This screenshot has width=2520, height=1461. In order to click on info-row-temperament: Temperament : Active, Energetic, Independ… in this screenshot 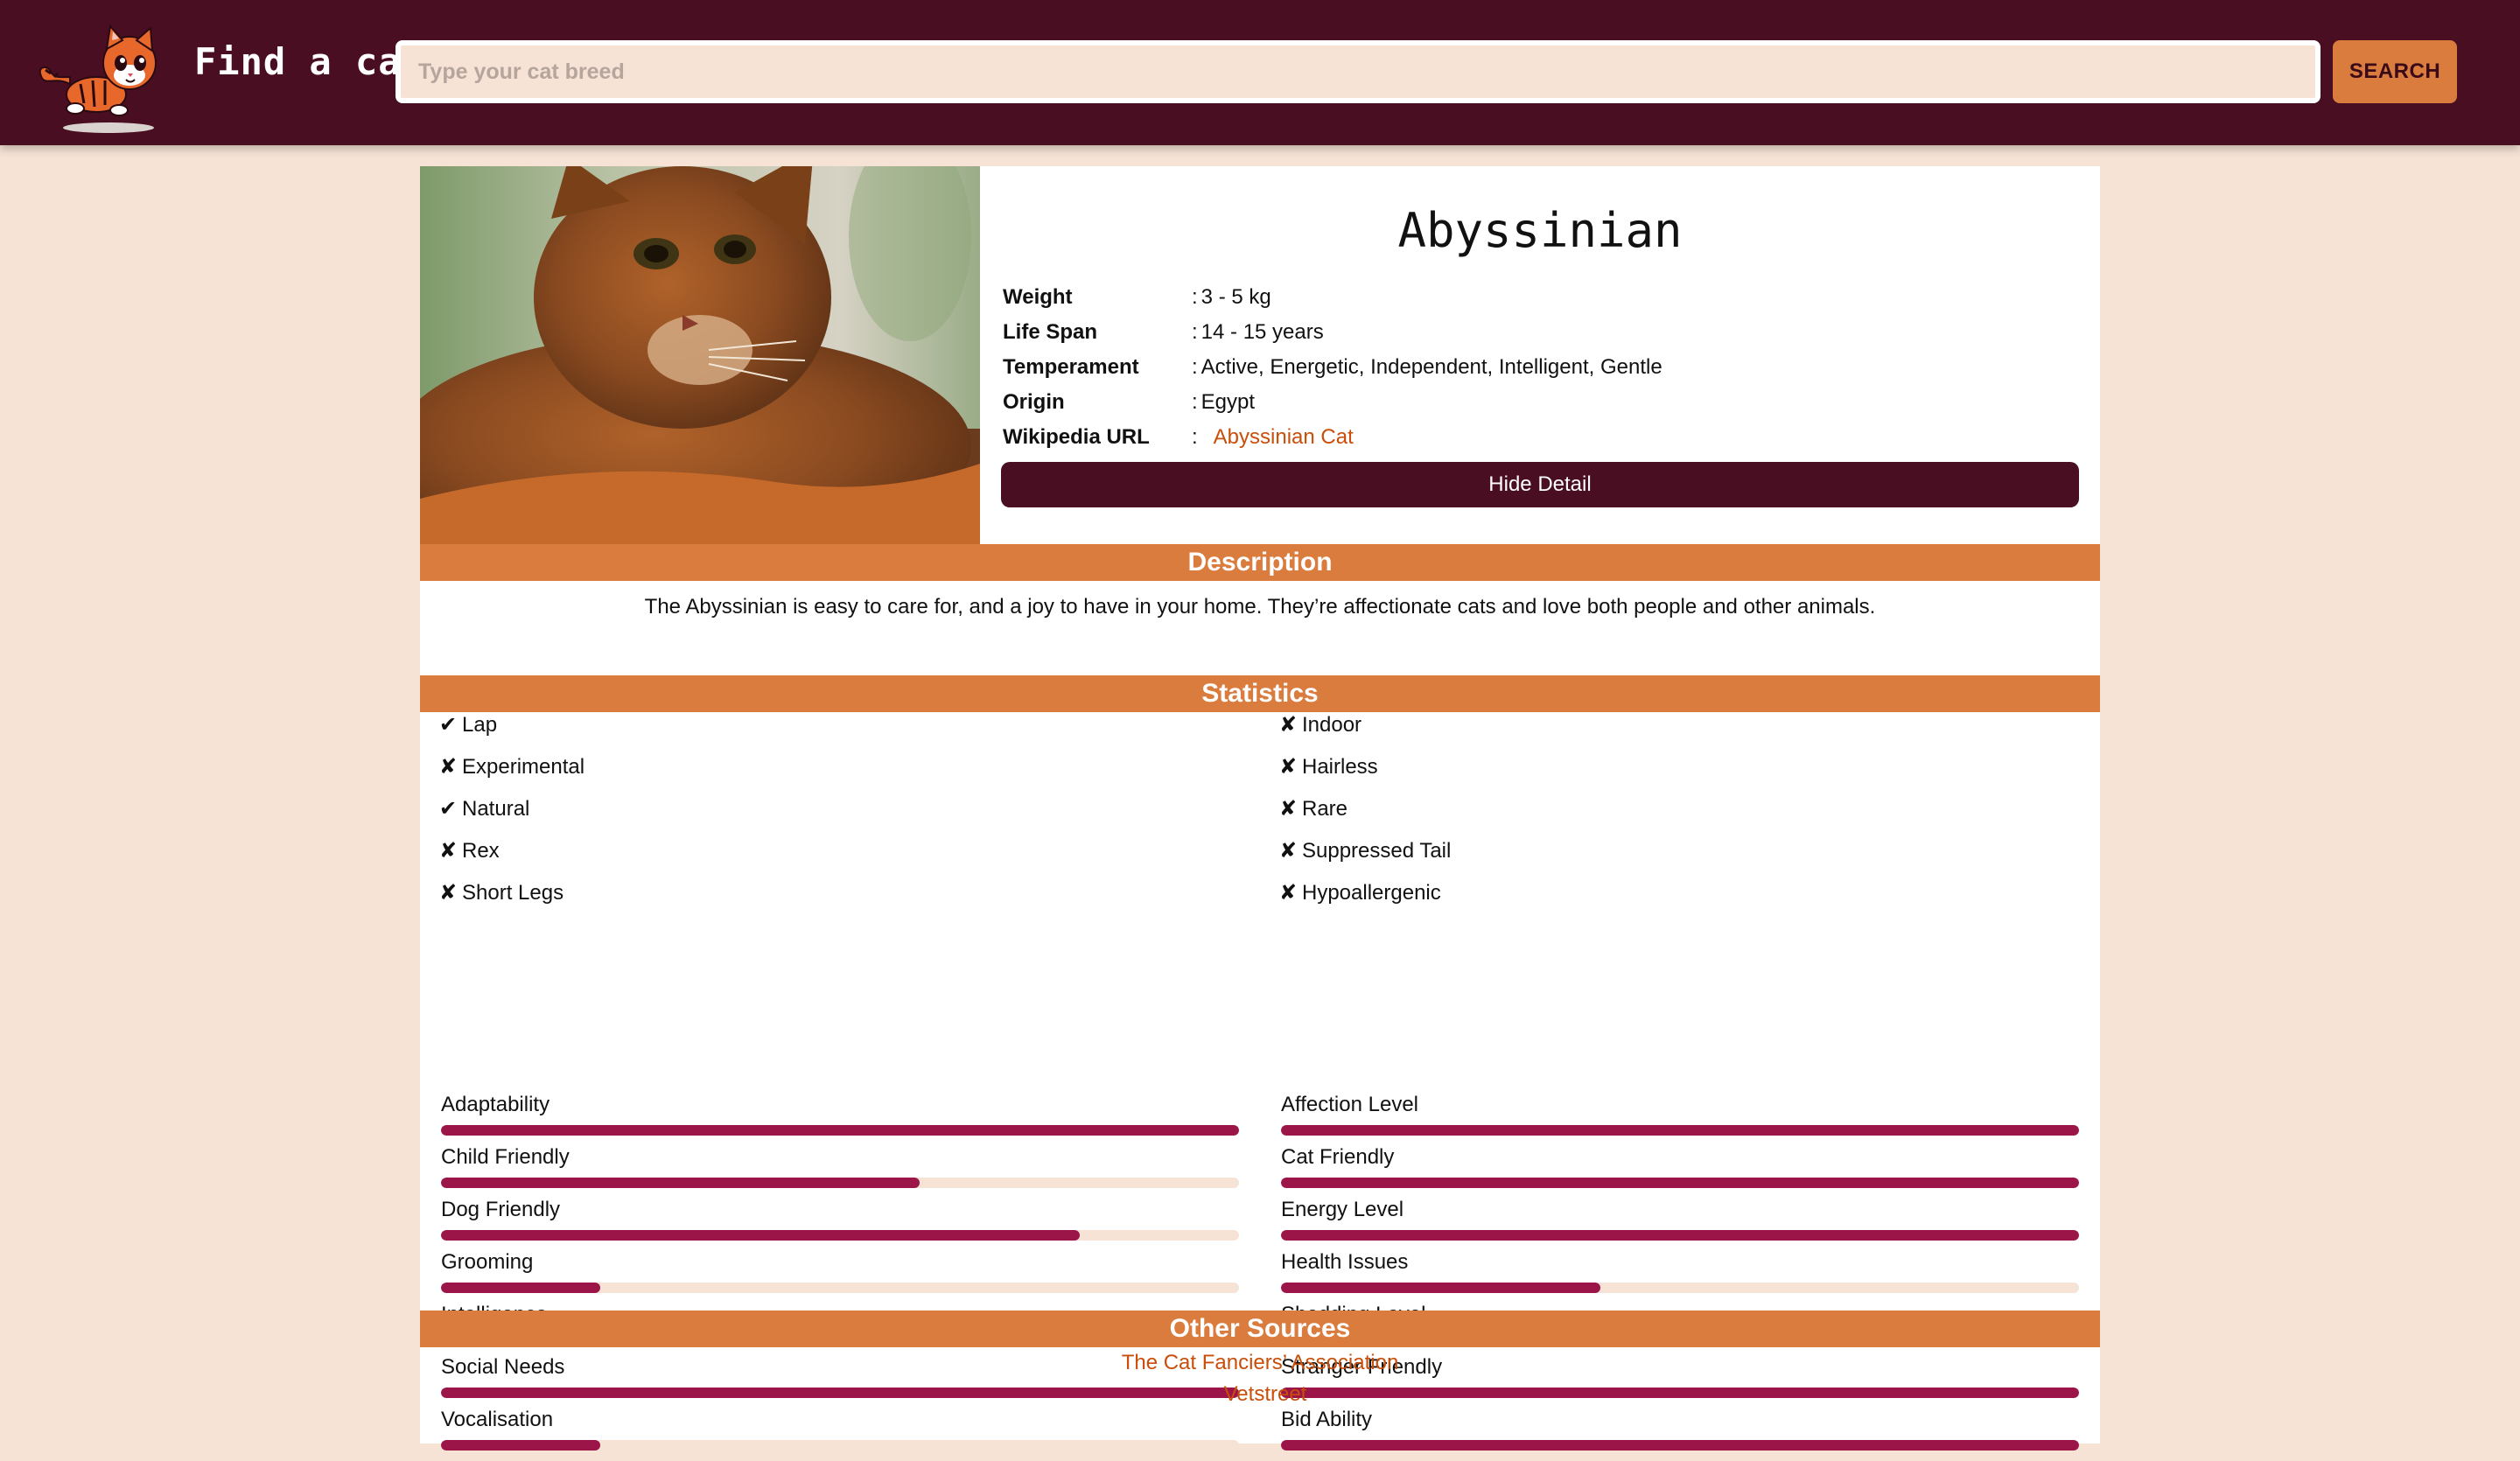, I will do `click(1541, 368)`.